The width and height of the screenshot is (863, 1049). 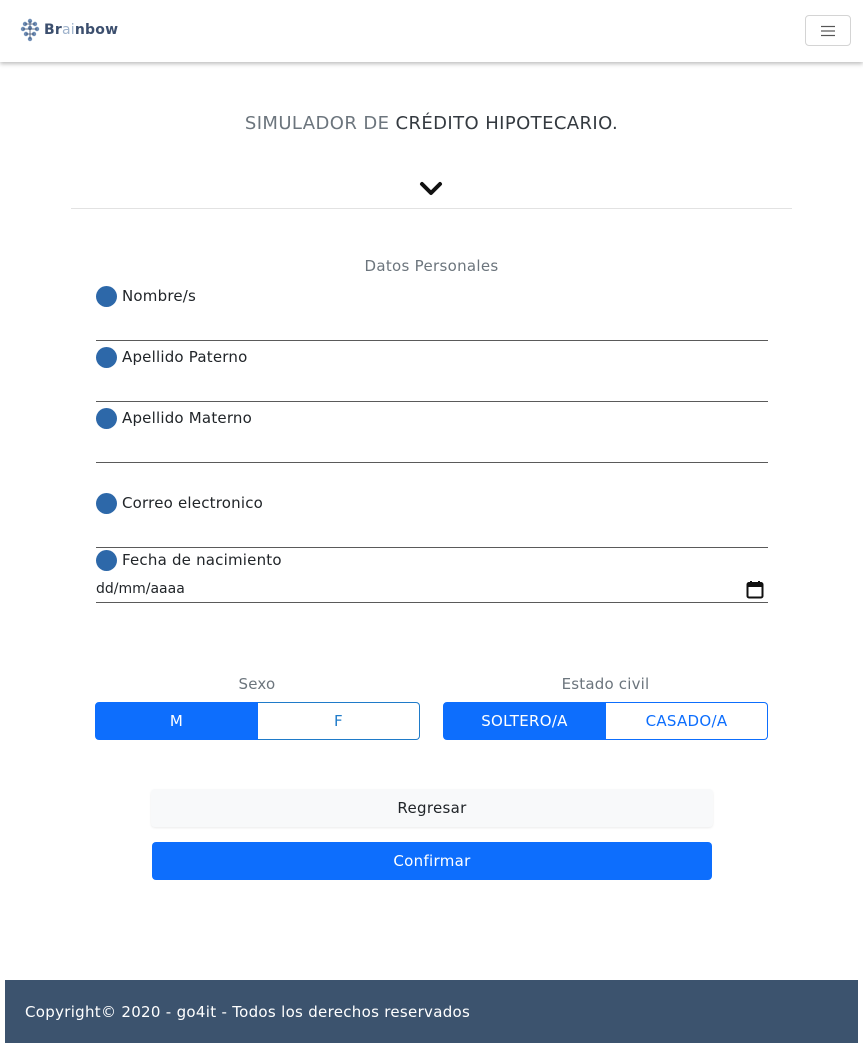 I want to click on confirm-button: Confirmar, so click(x=432, y=861).